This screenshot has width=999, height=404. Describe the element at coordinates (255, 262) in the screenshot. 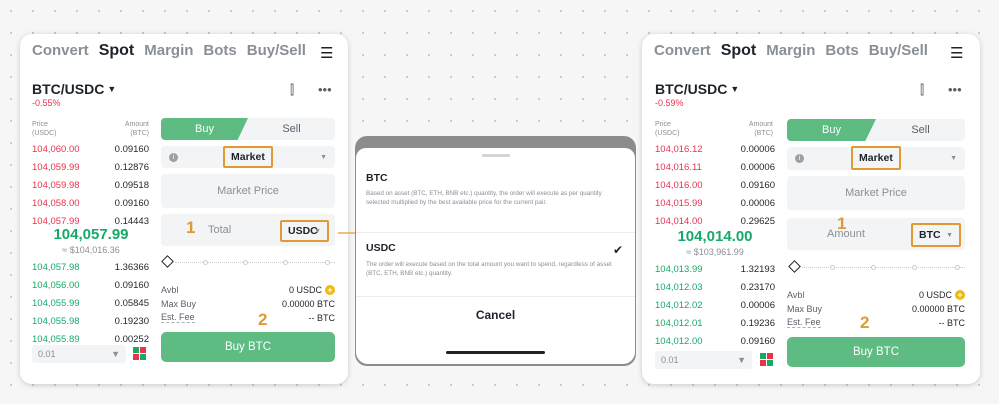

I see `slider-track` at that location.